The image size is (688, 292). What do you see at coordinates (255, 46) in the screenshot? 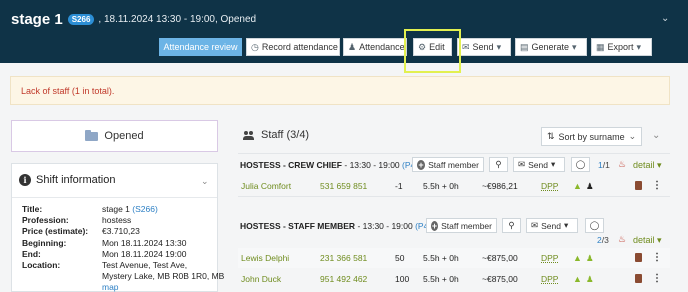
I see `clock-user-icon: ◷` at bounding box center [255, 46].